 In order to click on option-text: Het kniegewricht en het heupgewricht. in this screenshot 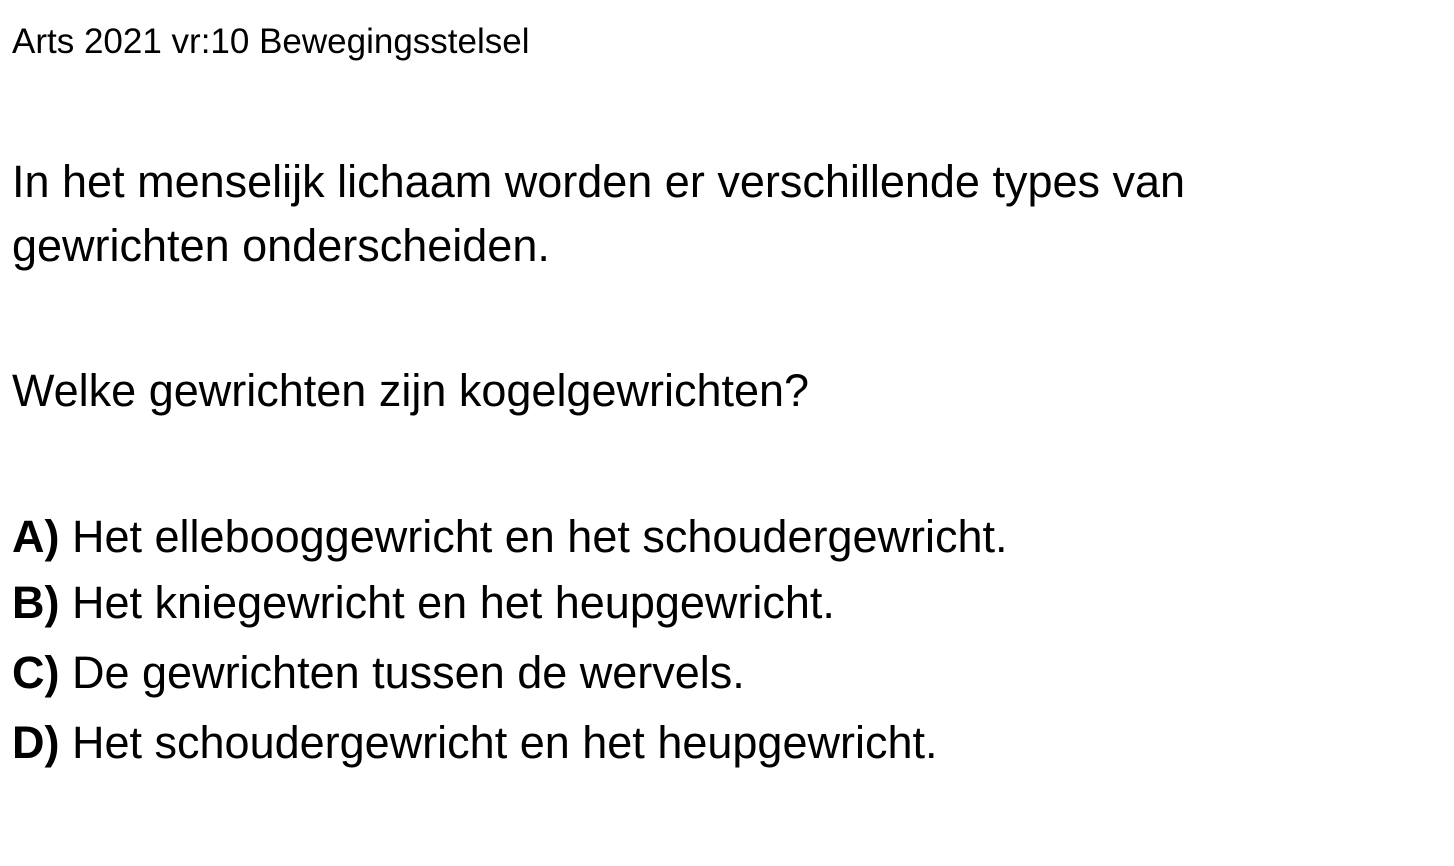, I will do `click(447, 602)`.